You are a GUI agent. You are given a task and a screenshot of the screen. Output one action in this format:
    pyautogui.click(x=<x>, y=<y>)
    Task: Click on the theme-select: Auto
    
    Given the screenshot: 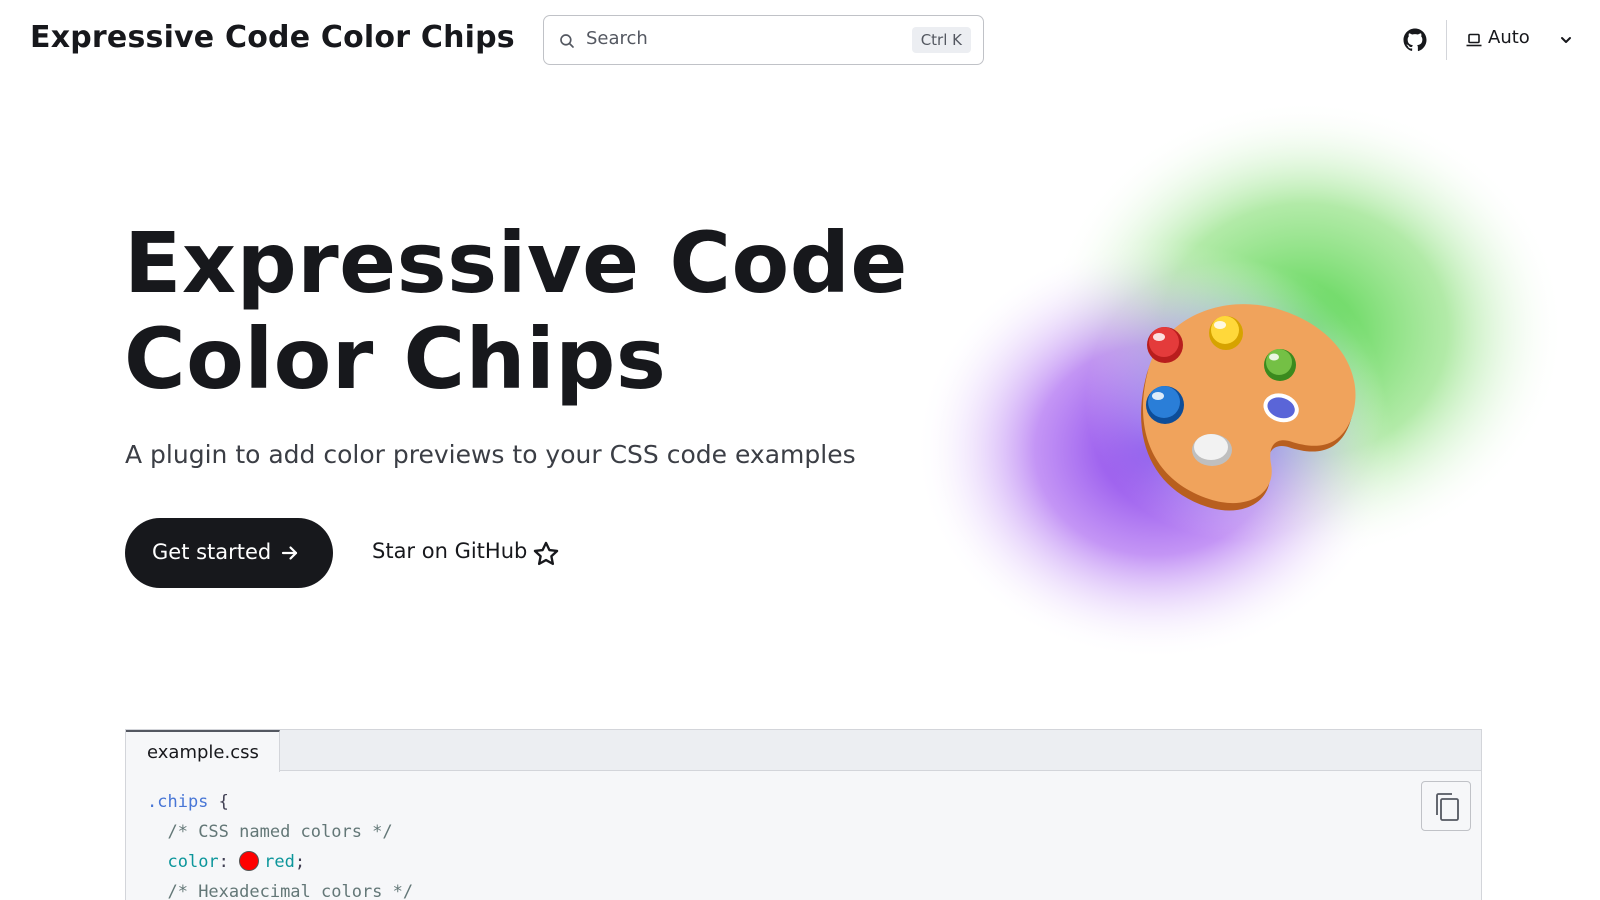 What is the action you would take?
    pyautogui.click(x=1524, y=40)
    